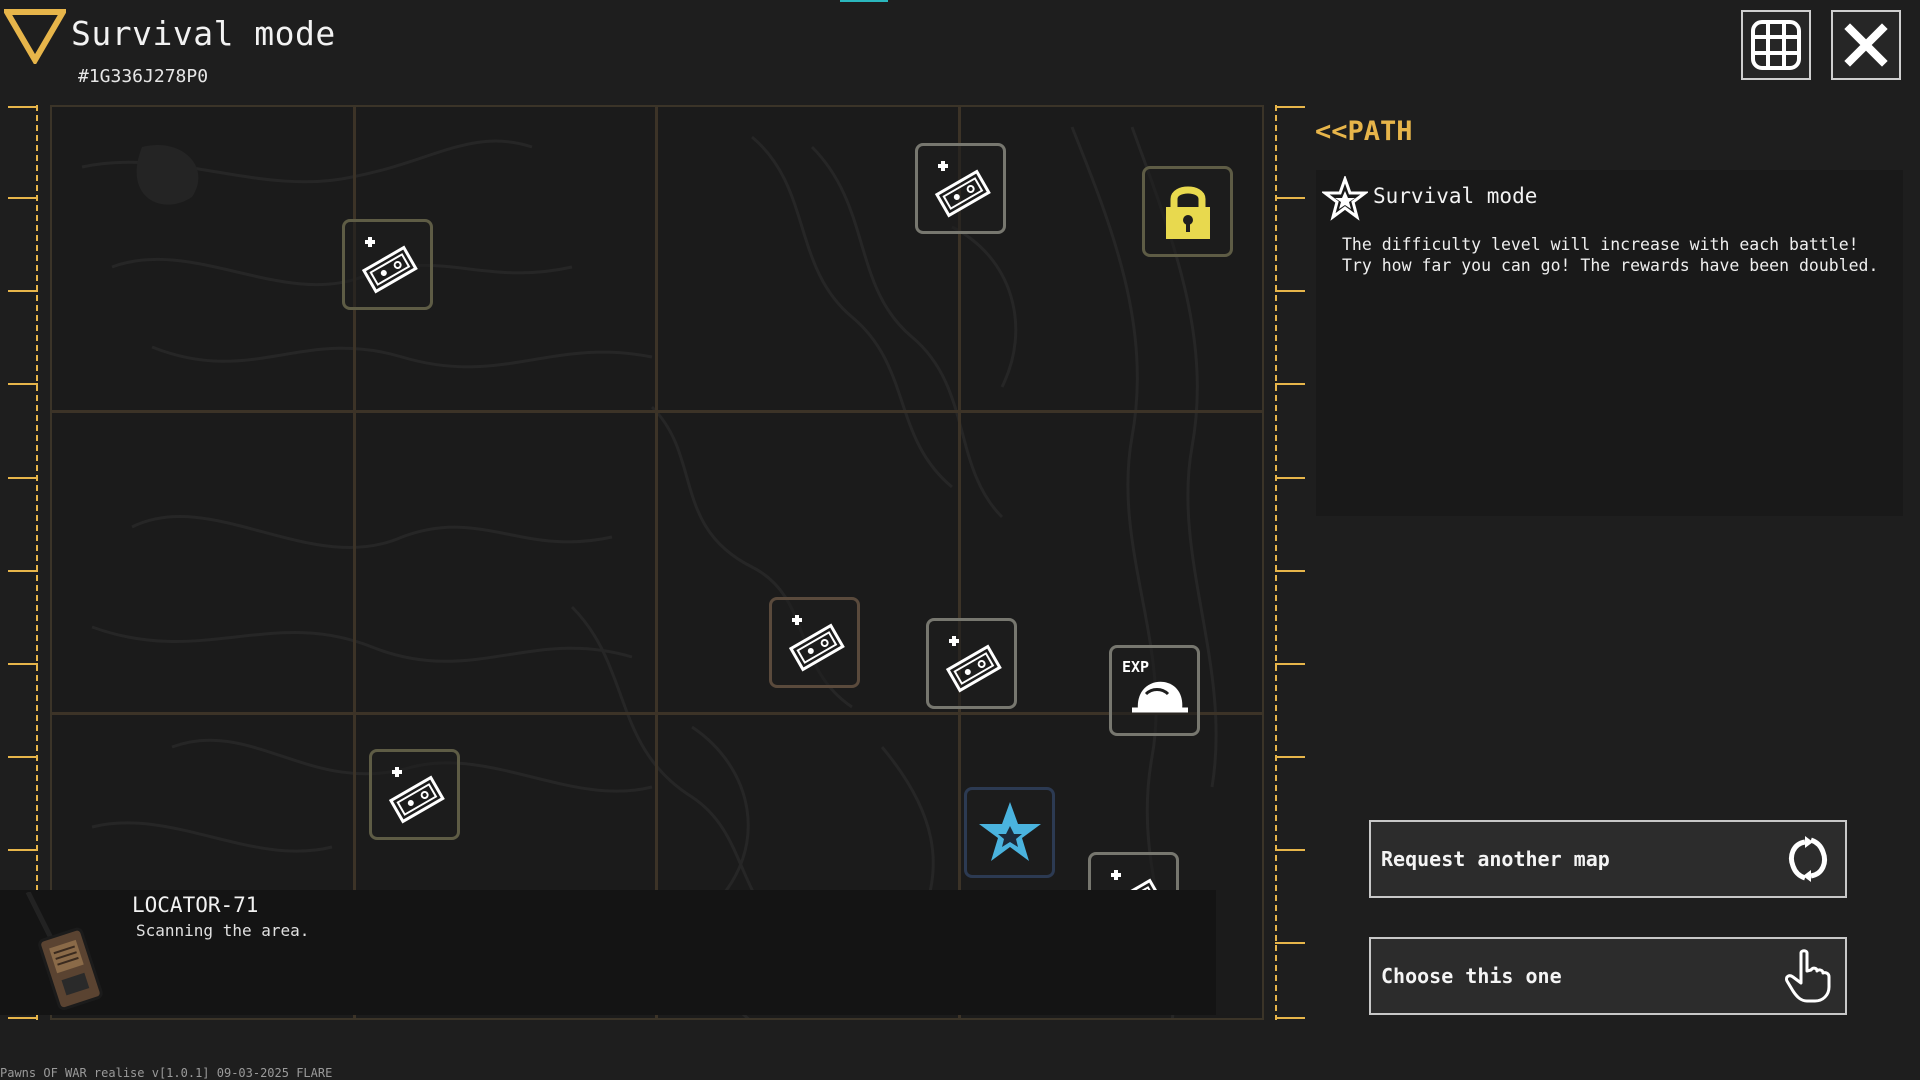 The height and width of the screenshot is (1080, 1920). Describe the element at coordinates (1135, 667) in the screenshot. I see `svg-text: EXP` at that location.